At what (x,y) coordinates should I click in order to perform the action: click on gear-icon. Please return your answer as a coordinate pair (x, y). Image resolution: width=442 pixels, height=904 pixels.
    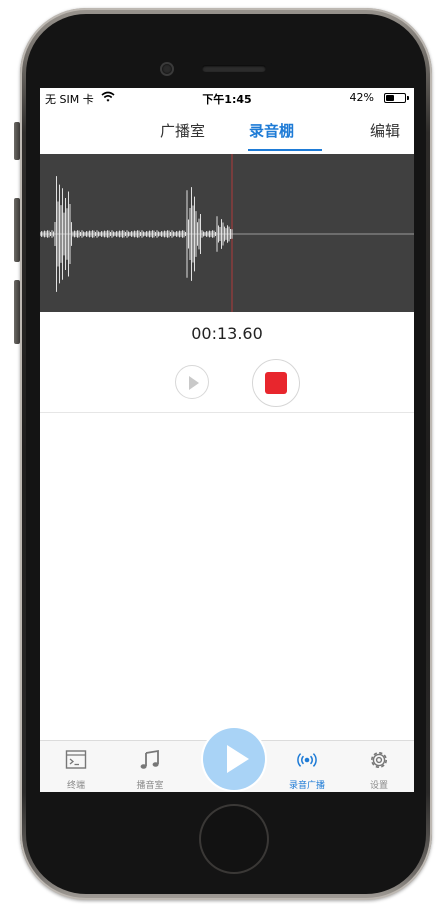
    Looking at the image, I should click on (379, 760).